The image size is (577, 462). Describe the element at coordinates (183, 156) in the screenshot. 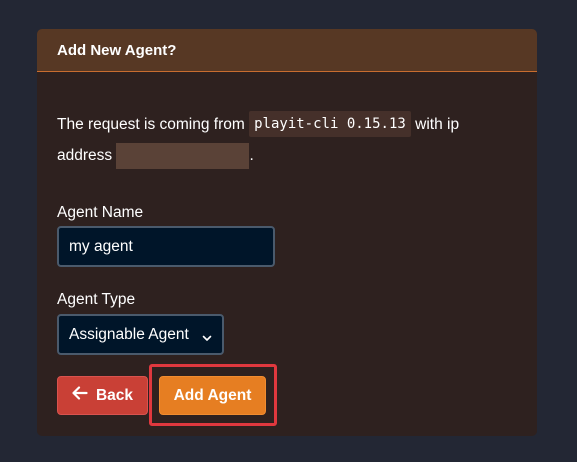

I see `ip-address-redacted` at that location.